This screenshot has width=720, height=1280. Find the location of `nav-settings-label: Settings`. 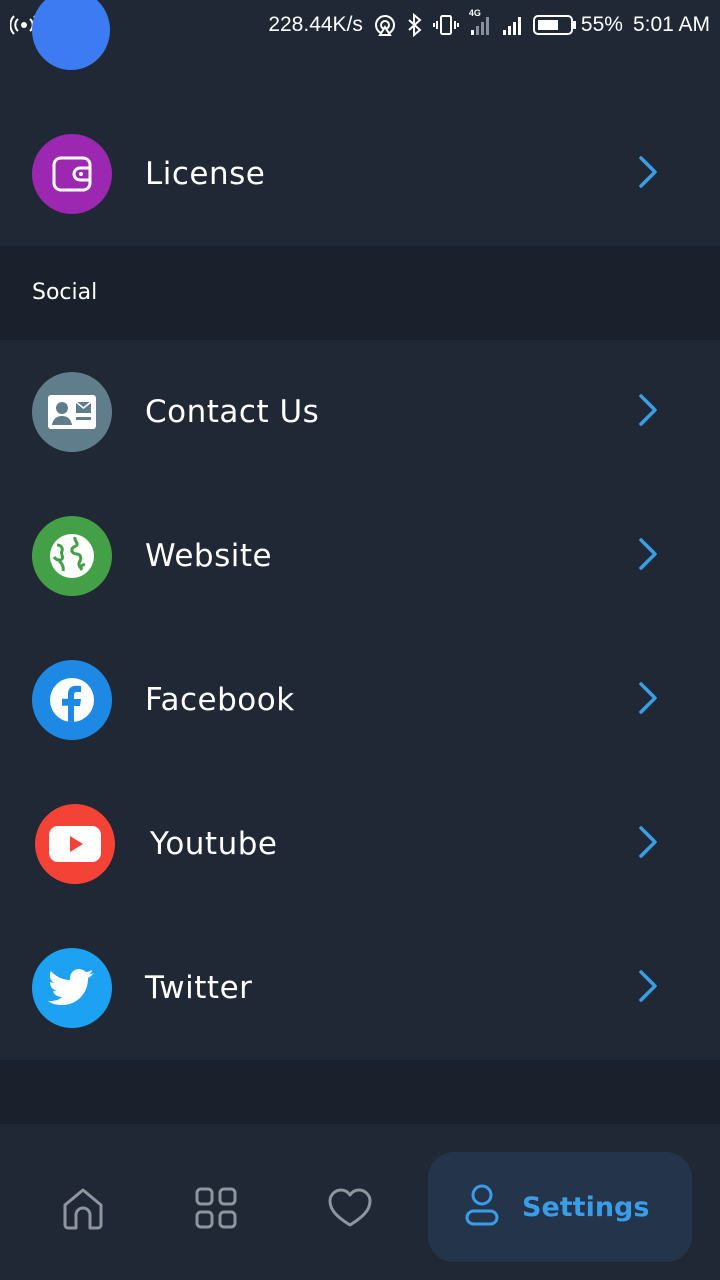

nav-settings-label: Settings is located at coordinates (586, 1207).